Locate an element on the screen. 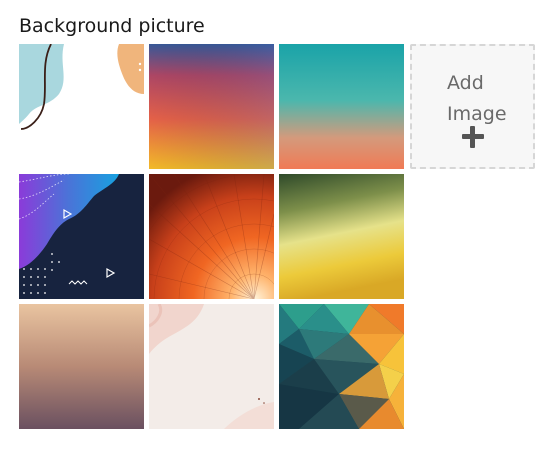 The width and height of the screenshot is (545, 450). navy-memphis-image is located at coordinates (81, 236).